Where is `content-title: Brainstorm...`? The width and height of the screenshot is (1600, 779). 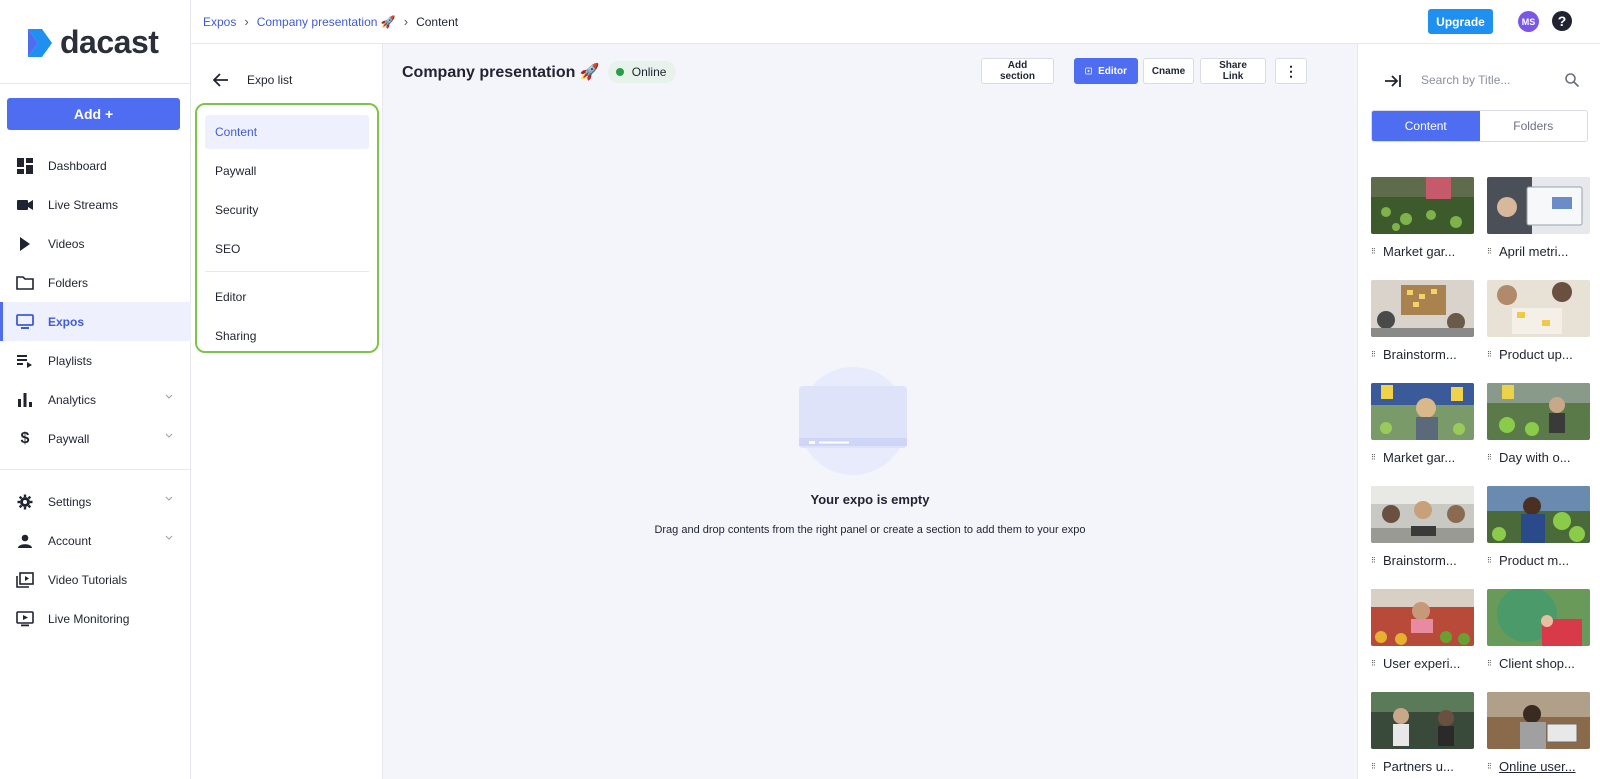
content-title: Brainstorm... is located at coordinates (1420, 354).